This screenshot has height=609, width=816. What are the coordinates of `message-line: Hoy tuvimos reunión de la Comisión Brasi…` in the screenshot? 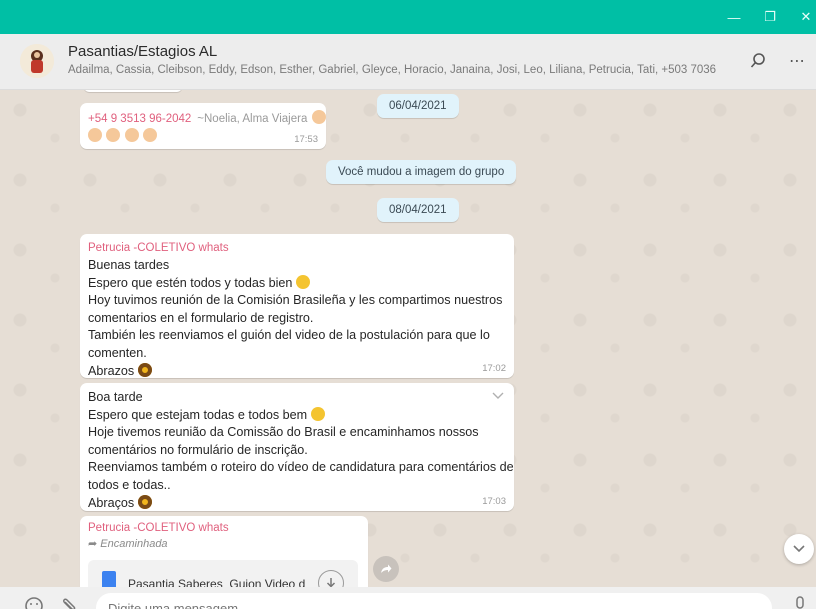 It's located at (295, 300).